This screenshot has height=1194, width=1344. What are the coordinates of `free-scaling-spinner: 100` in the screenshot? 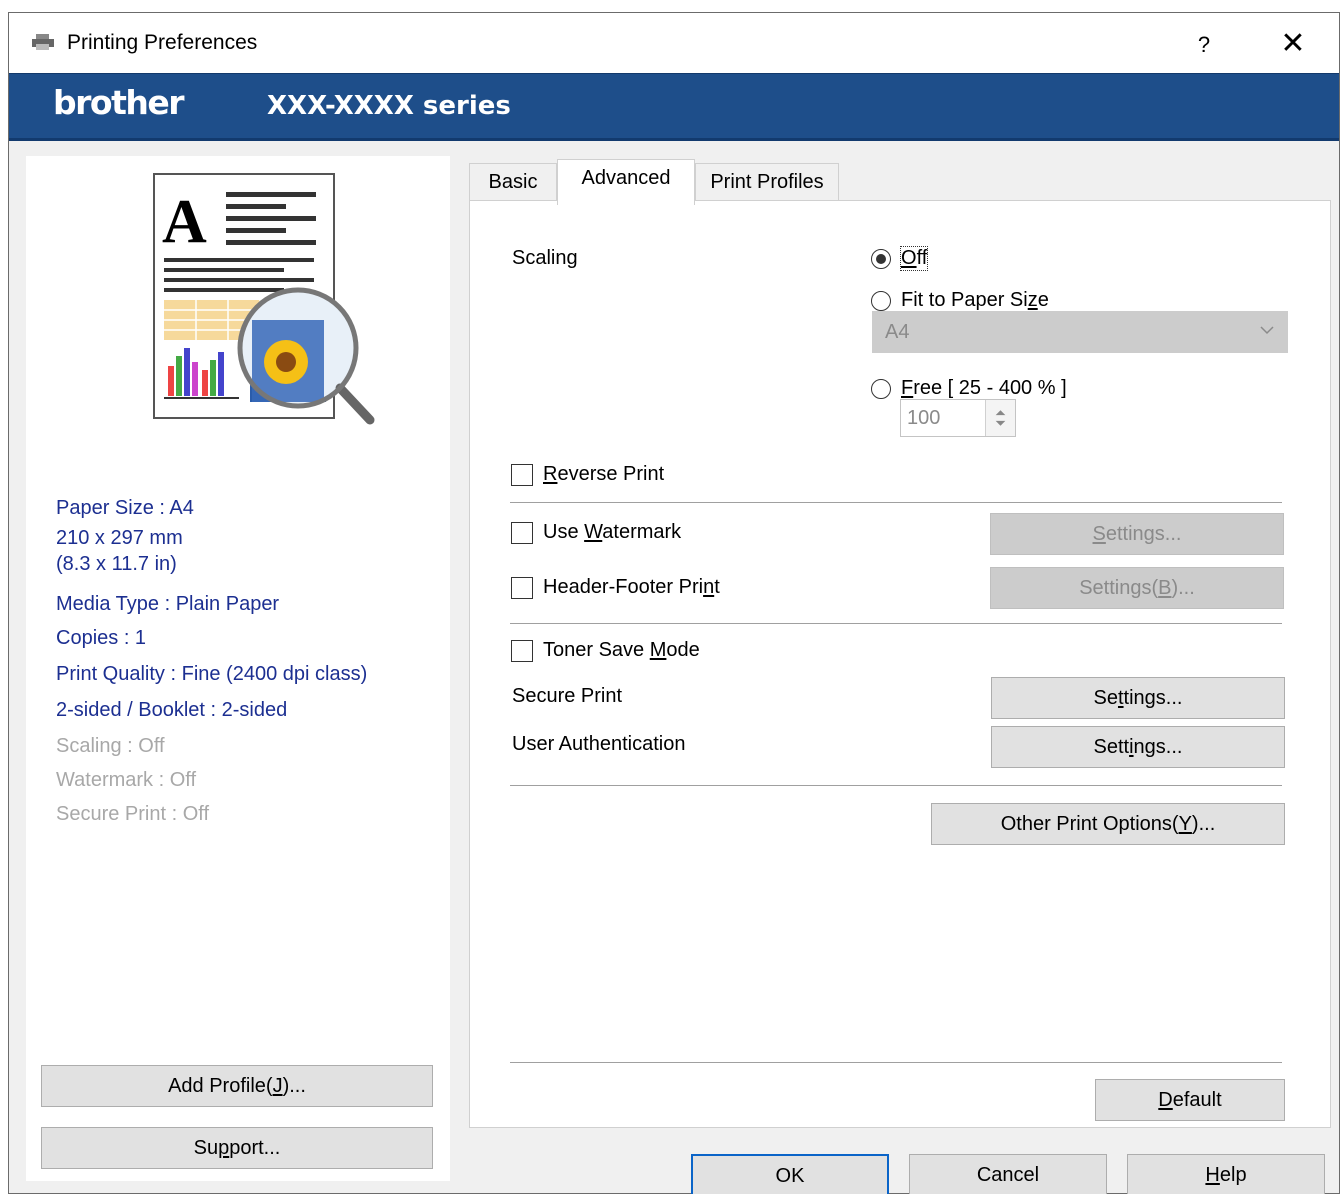 It's located at (958, 418).